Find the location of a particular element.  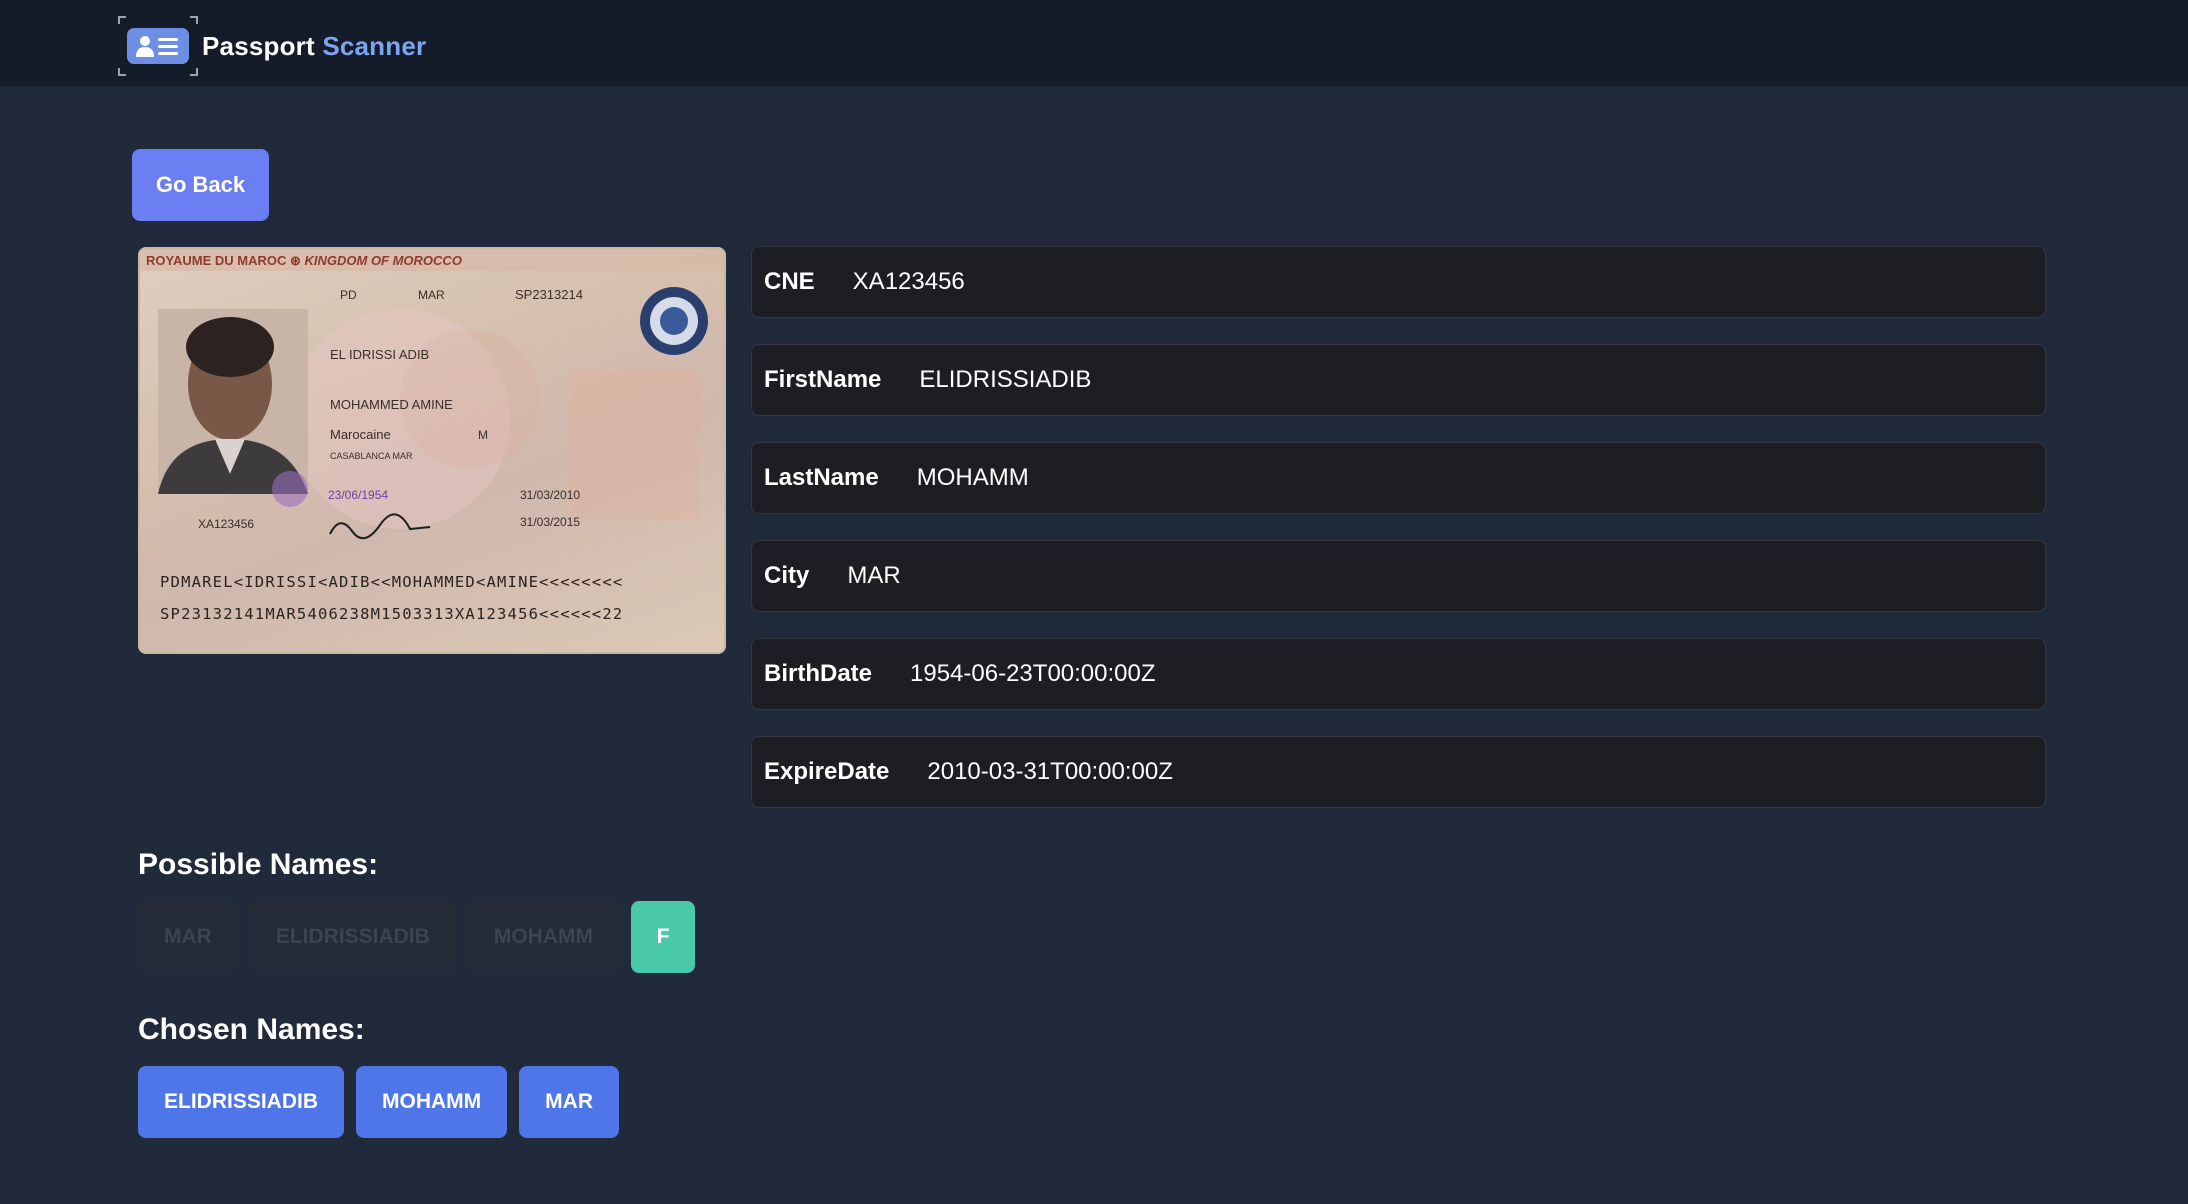

field-label: City is located at coordinates (787, 575).